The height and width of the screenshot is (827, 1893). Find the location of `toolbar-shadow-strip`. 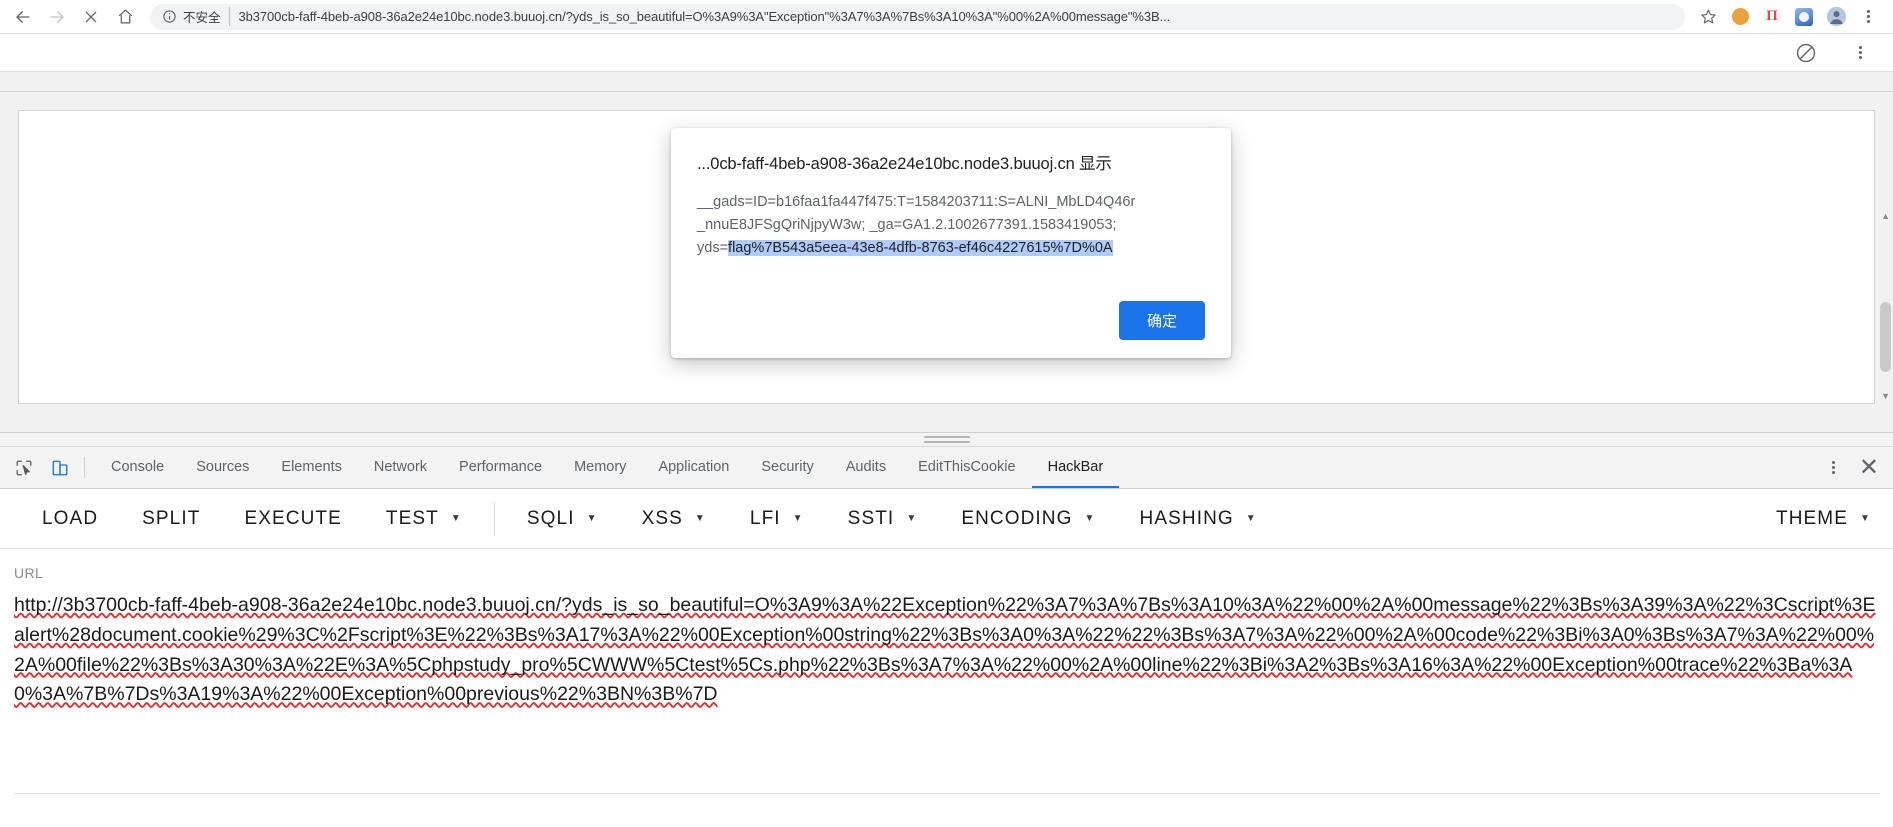

toolbar-shadow-strip is located at coordinates (946, 82).